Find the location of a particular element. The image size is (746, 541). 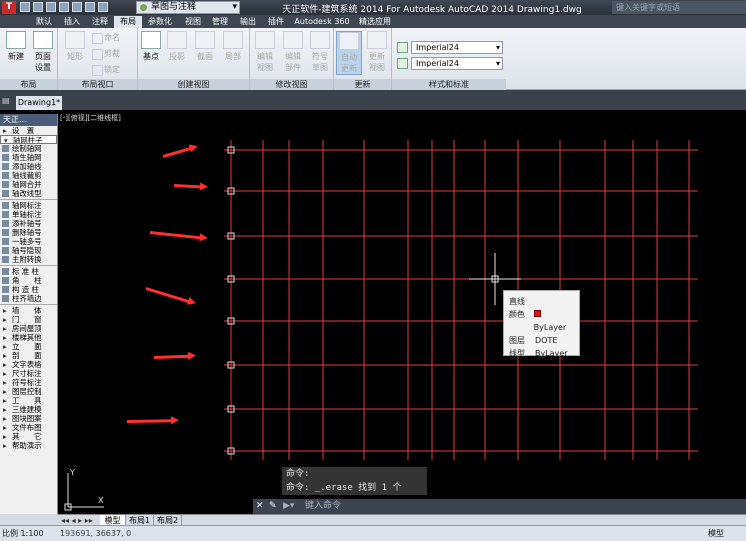

save-as-icon is located at coordinates (64, 7).